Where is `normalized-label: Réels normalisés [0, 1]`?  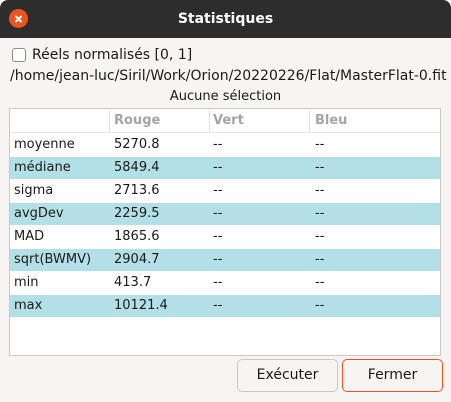 normalized-label: Réels normalisés [0, 1] is located at coordinates (112, 55).